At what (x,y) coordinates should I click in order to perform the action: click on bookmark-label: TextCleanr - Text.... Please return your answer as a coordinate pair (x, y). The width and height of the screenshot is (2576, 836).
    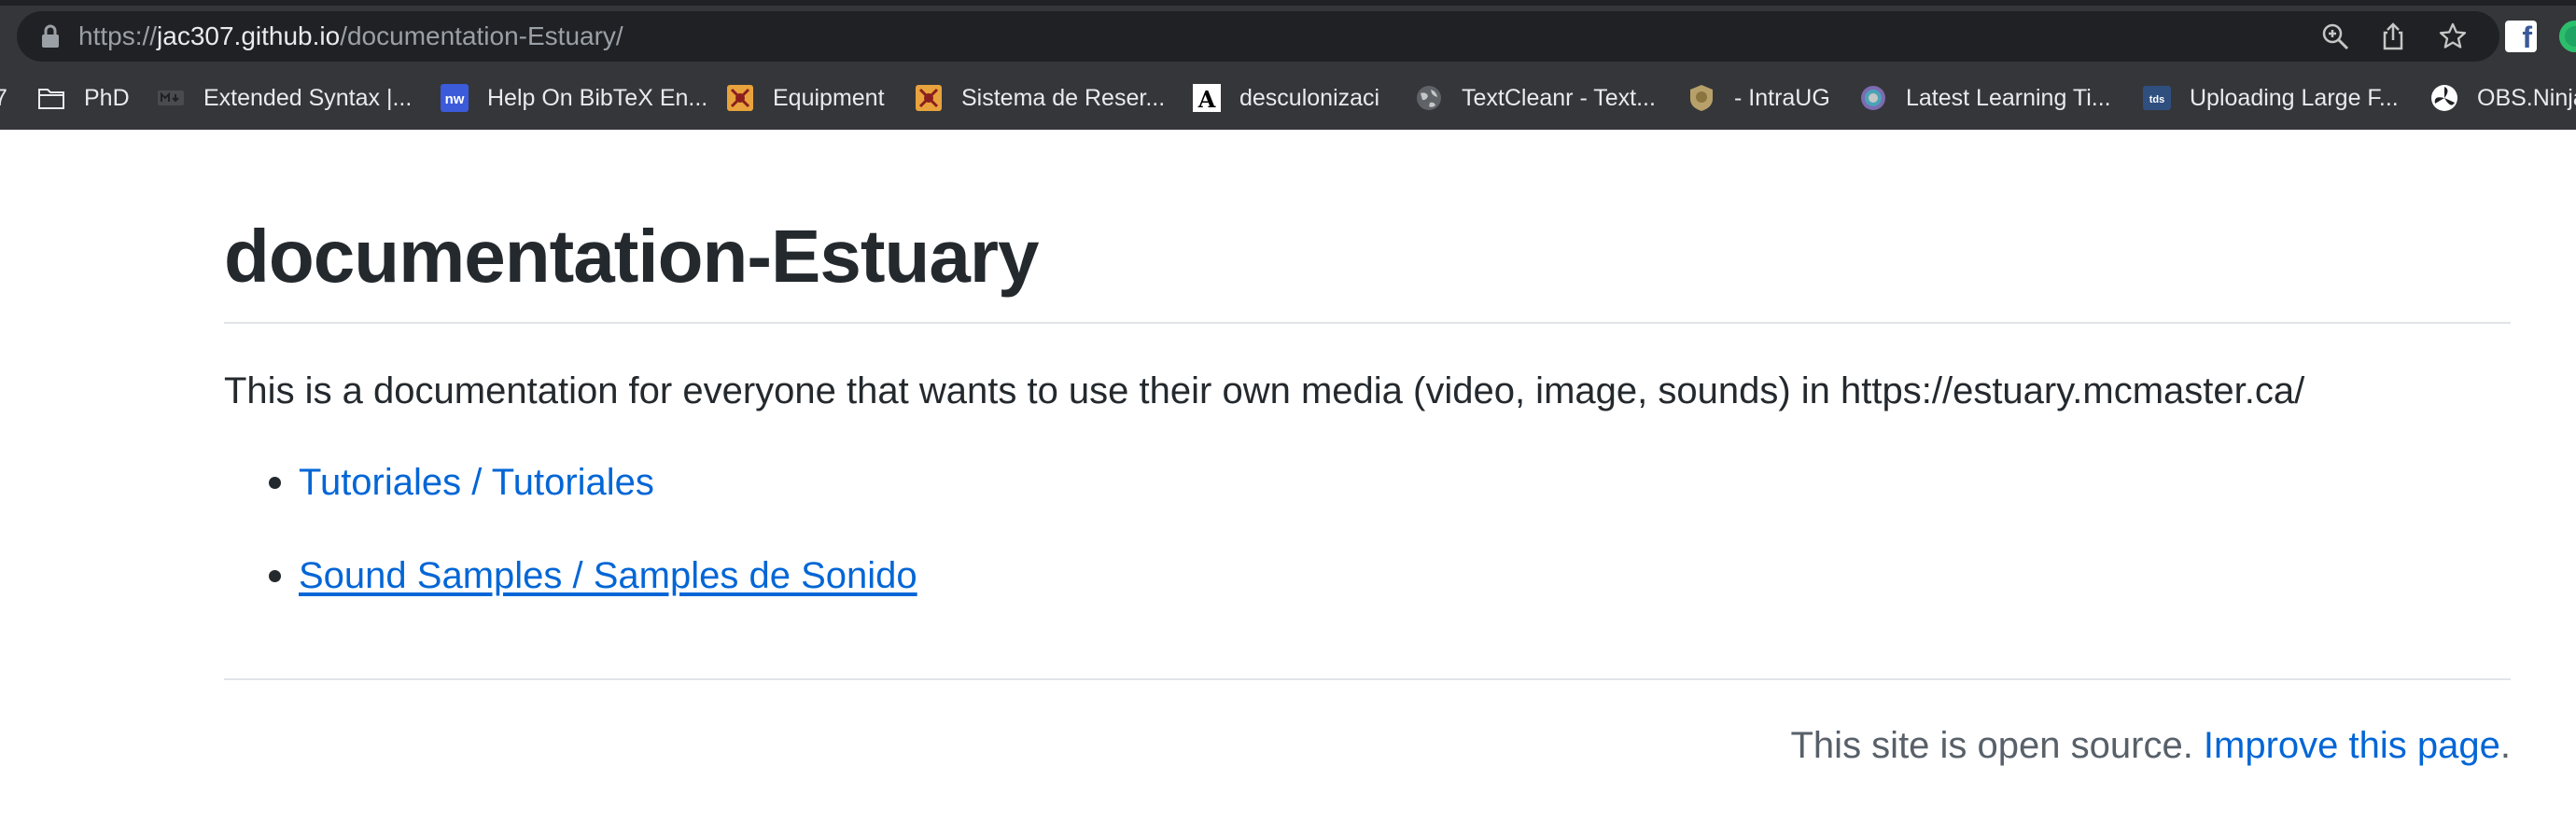
    Looking at the image, I should click on (1559, 97).